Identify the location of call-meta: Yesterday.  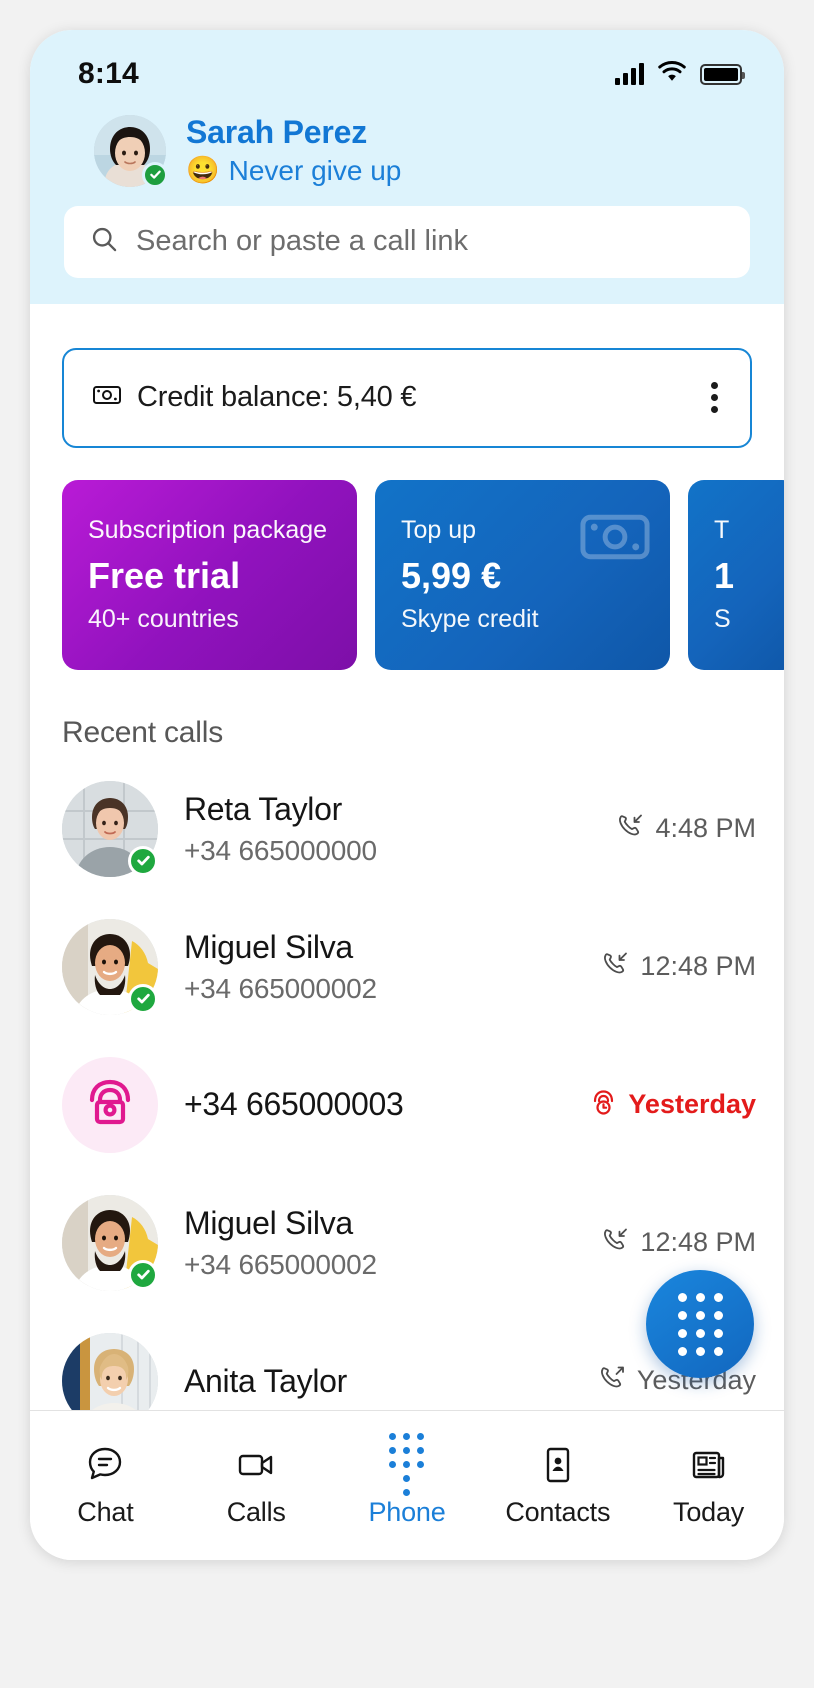
(672, 1104).